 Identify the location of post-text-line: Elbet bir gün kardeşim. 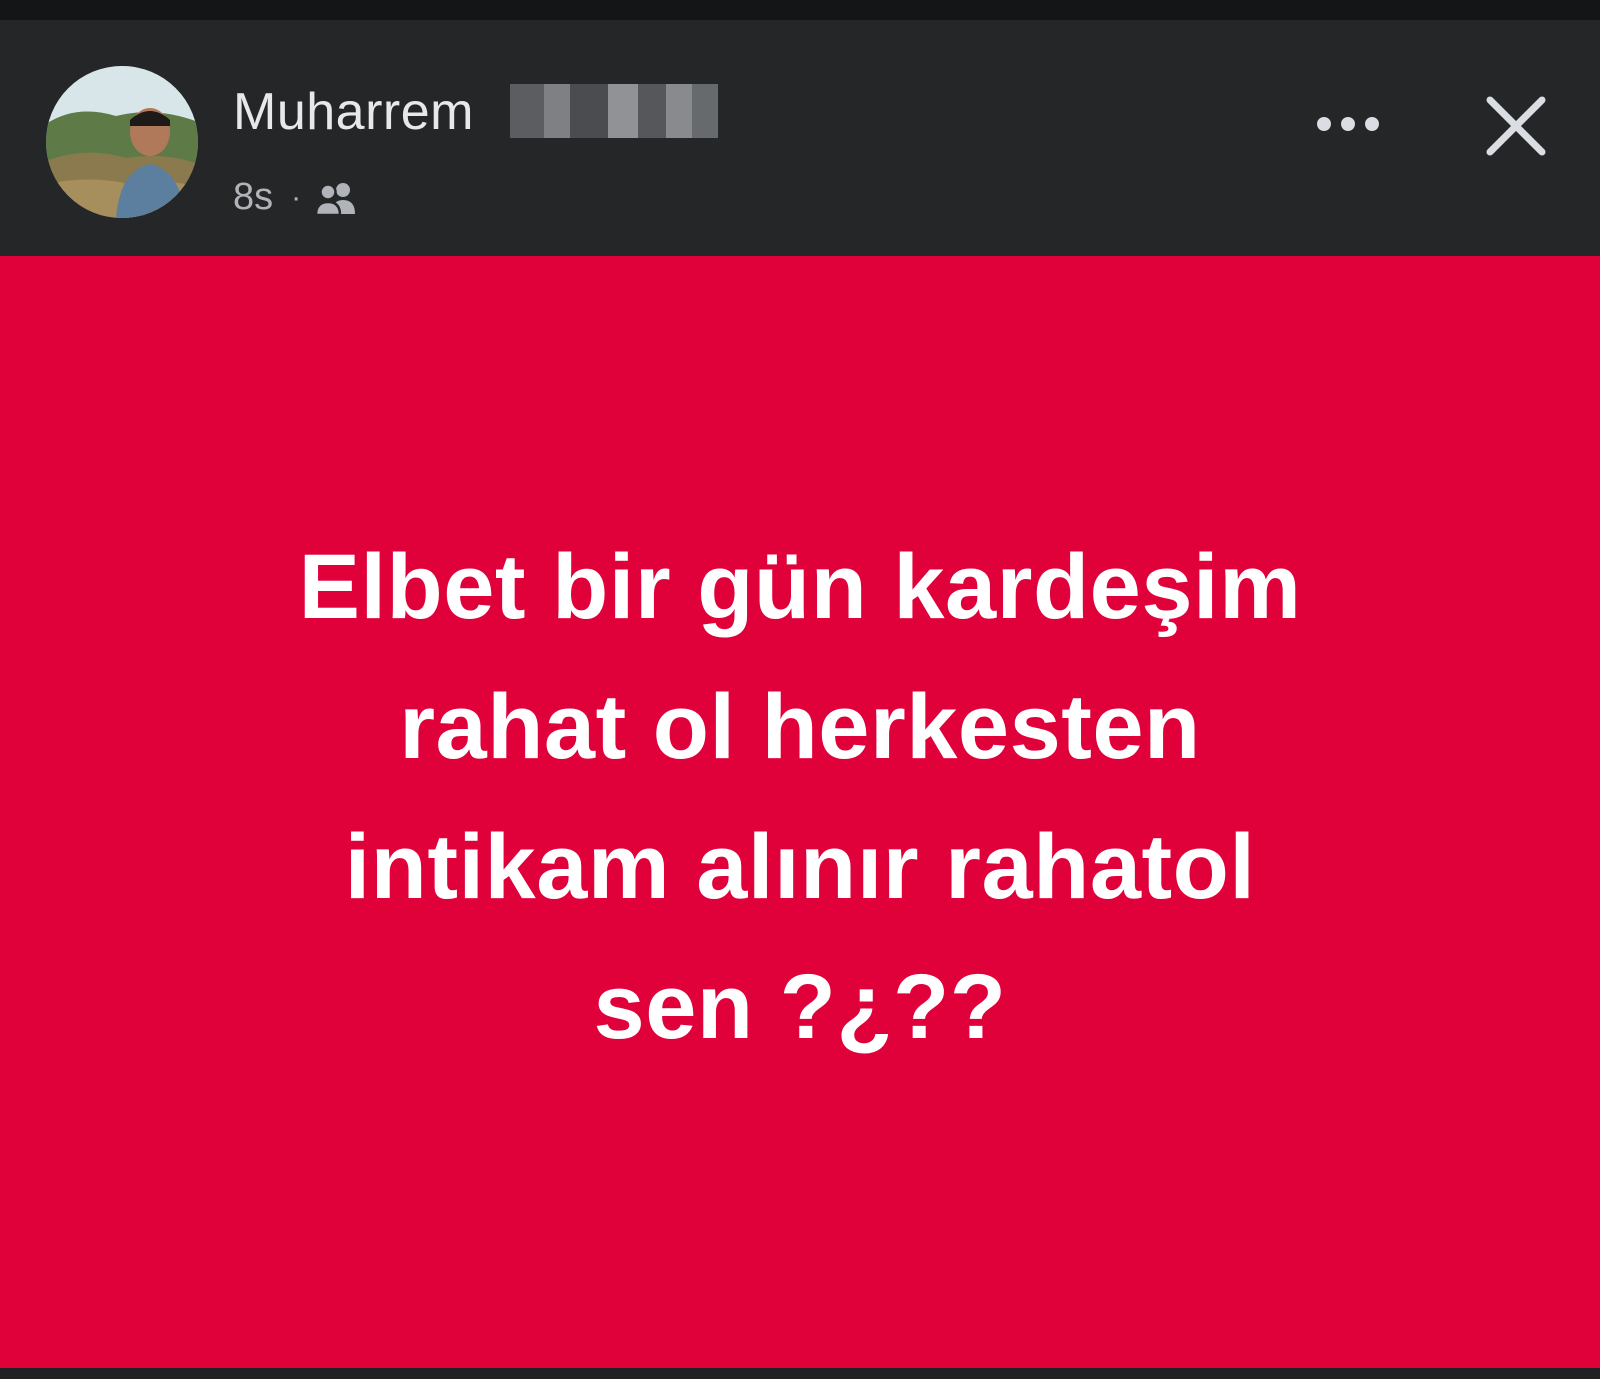
(800, 587).